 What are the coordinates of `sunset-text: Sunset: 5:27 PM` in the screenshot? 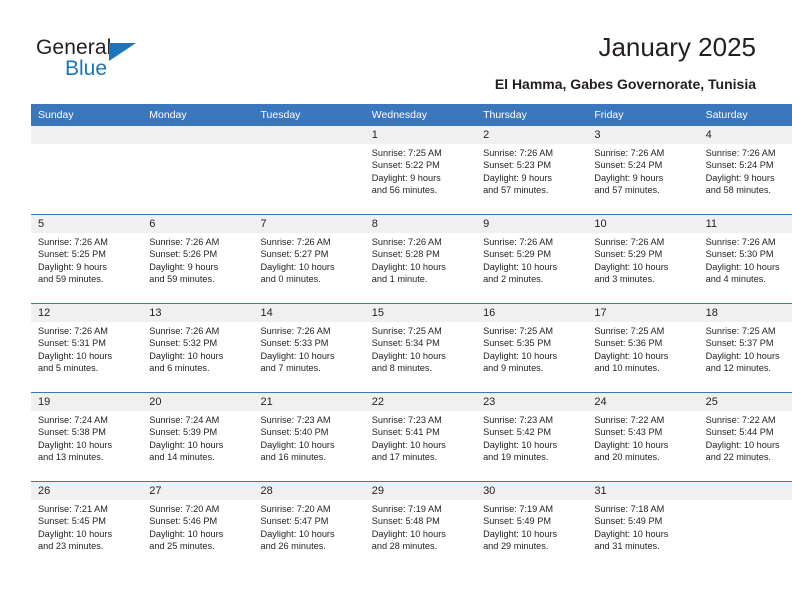 It's located at (294, 254).